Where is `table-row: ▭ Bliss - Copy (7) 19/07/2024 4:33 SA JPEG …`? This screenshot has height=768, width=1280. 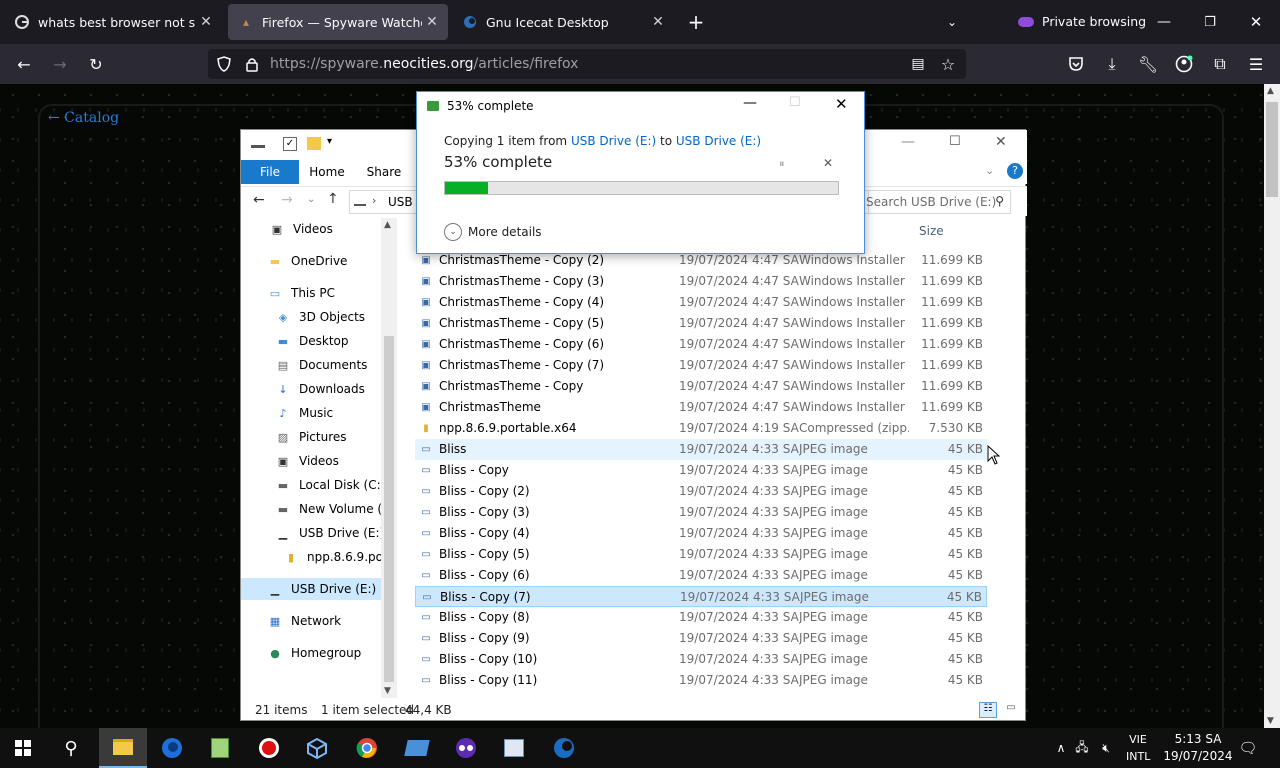 table-row: ▭ Bliss - Copy (7) 19/07/2024 4:33 SA JPEG … is located at coordinates (701, 596).